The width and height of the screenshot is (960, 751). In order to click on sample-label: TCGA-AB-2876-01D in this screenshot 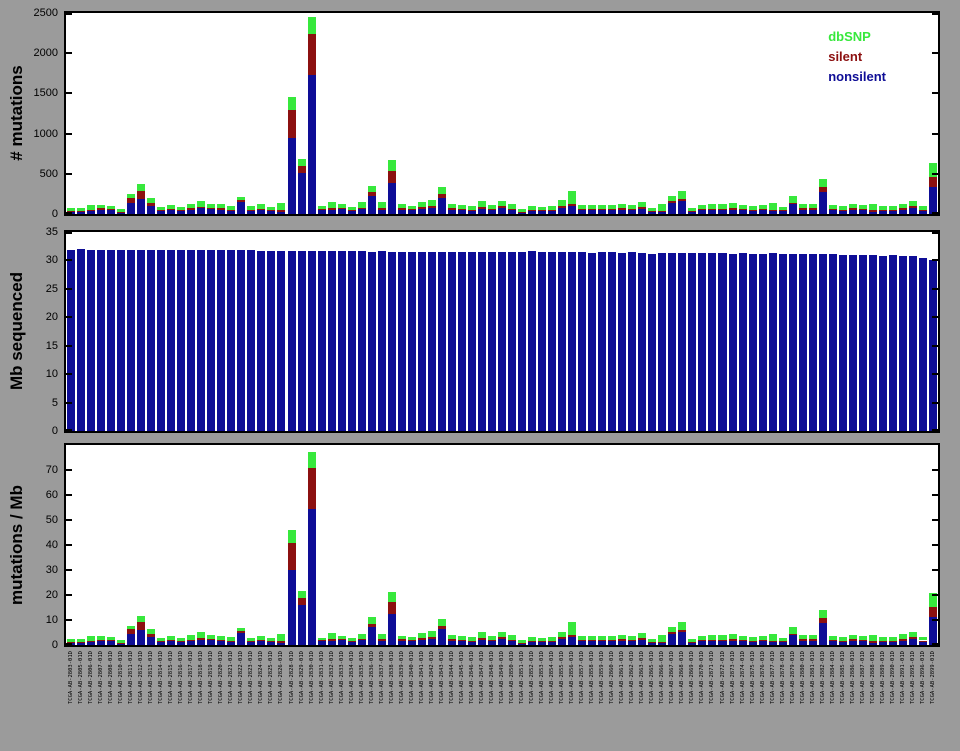, I will do `click(763, 701)`.